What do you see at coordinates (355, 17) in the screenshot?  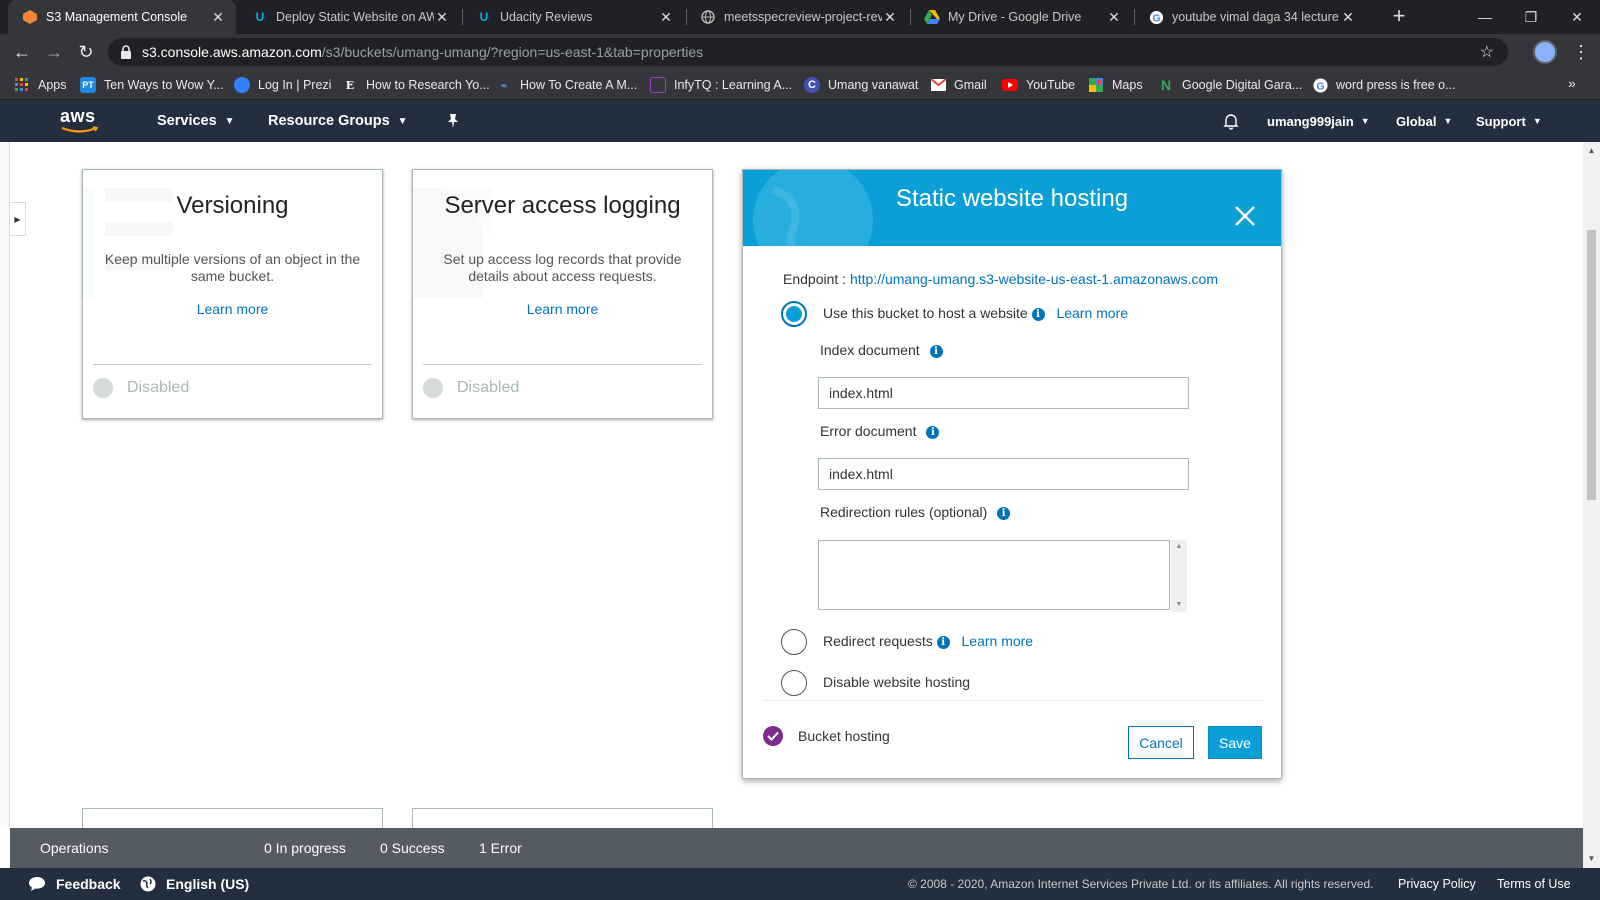 I see `tab-title: Deploy Static Website on AWS` at bounding box center [355, 17].